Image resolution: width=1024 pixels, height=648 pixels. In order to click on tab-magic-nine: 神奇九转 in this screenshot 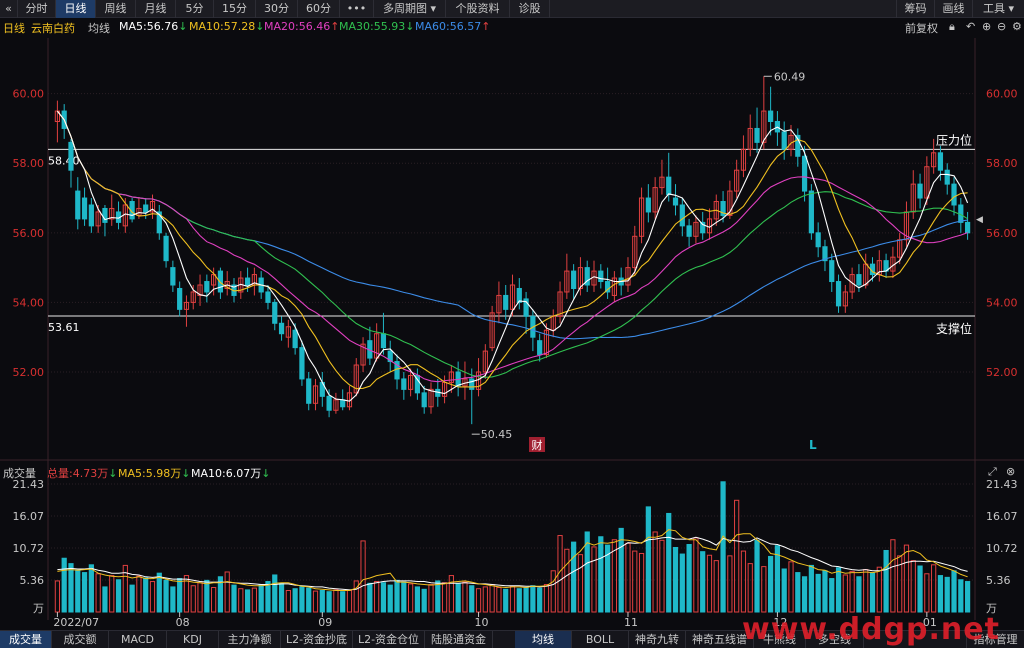, I will do `click(657, 639)`.